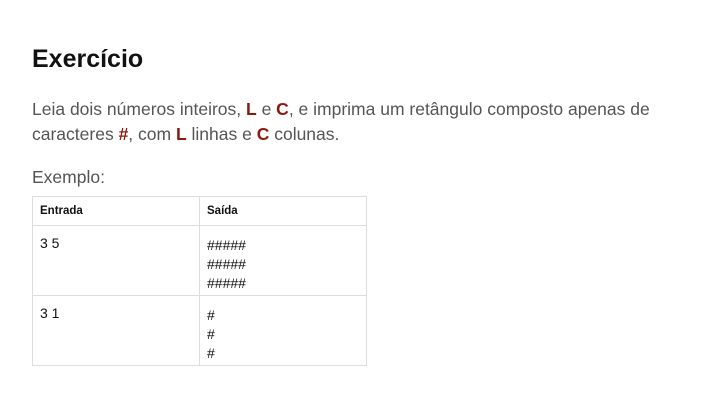  What do you see at coordinates (68, 177) in the screenshot?
I see `example-label: Exemplo:` at bounding box center [68, 177].